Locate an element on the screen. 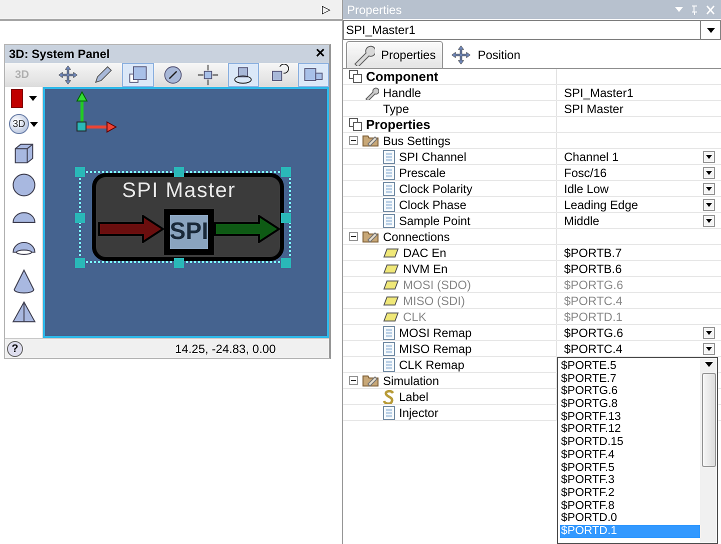 The height and width of the screenshot is (544, 721). expand-arrow: ▷ is located at coordinates (326, 9).